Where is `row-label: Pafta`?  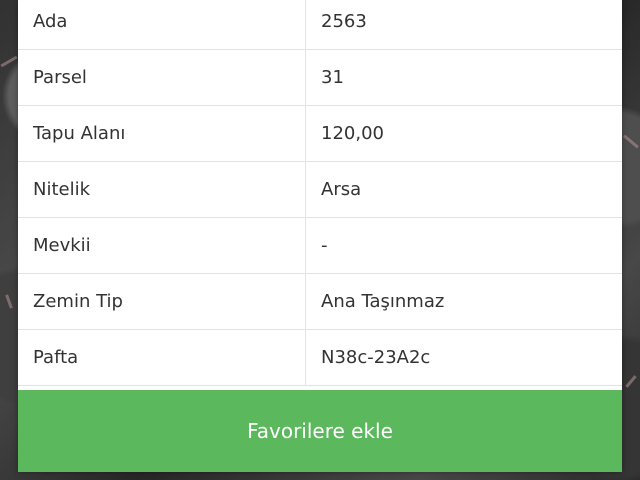
row-label: Pafta is located at coordinates (162, 357).